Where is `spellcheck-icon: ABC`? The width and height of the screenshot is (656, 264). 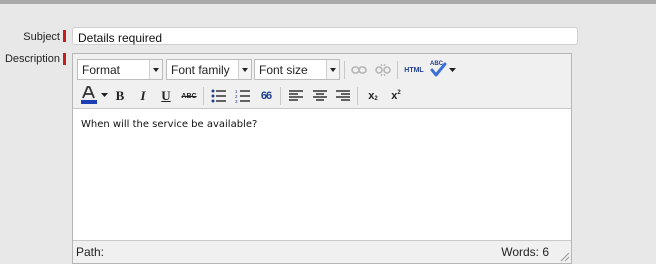 spellcheck-icon: ABC is located at coordinates (438, 69).